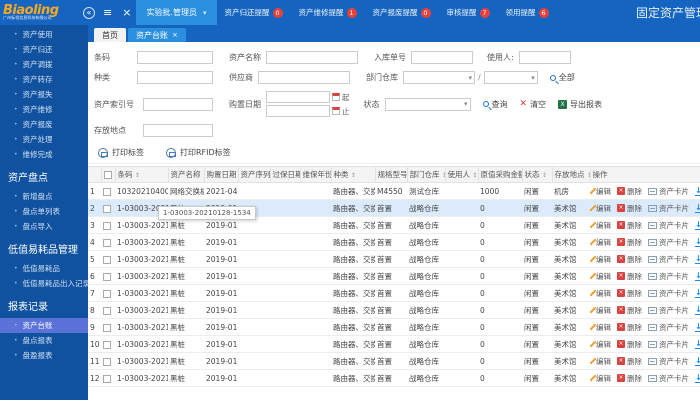  I want to click on sidebar-item-维修完成: • 维修完成, so click(44, 154).